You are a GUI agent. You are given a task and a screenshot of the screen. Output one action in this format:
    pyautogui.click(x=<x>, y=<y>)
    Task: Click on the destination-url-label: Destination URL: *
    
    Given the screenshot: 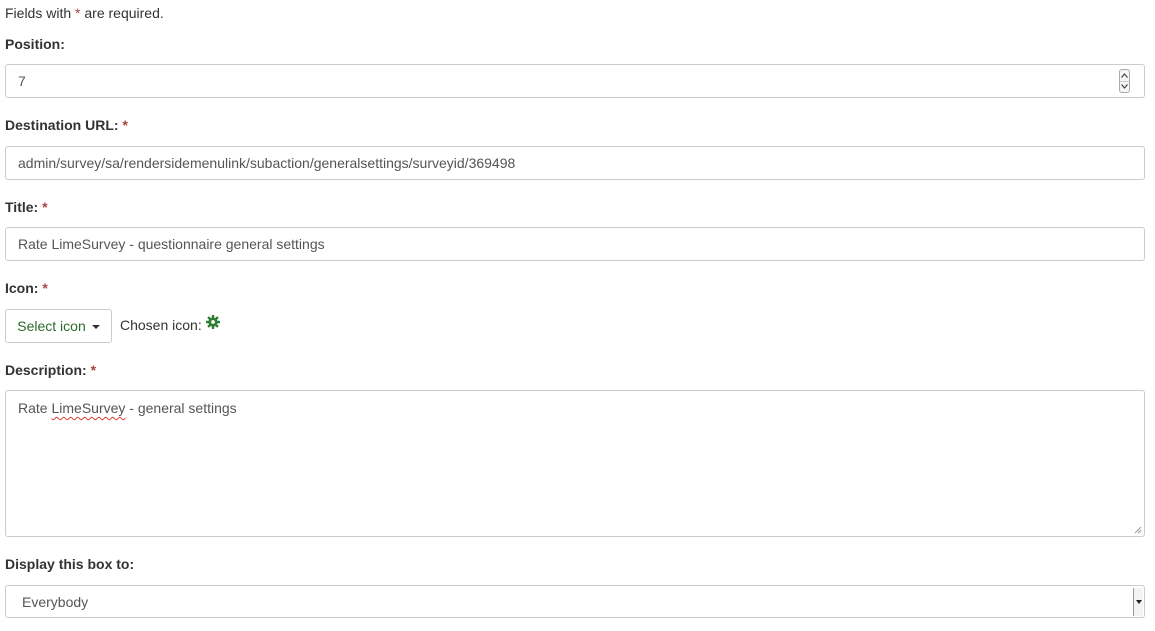 What is the action you would take?
    pyautogui.click(x=66, y=125)
    